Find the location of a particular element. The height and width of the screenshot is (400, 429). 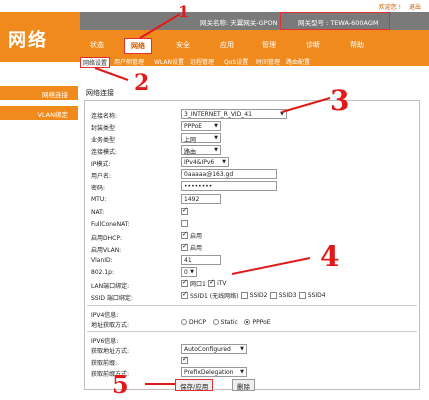

annotation-5: 5 is located at coordinates (120, 384).